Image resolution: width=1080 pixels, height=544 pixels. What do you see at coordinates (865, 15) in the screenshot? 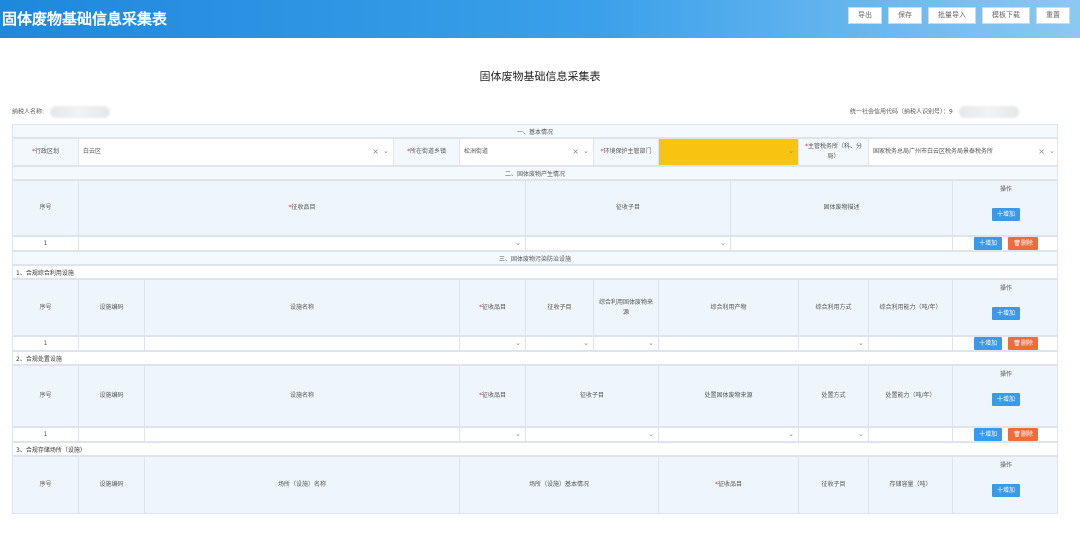
I see `export-button: 导出` at bounding box center [865, 15].